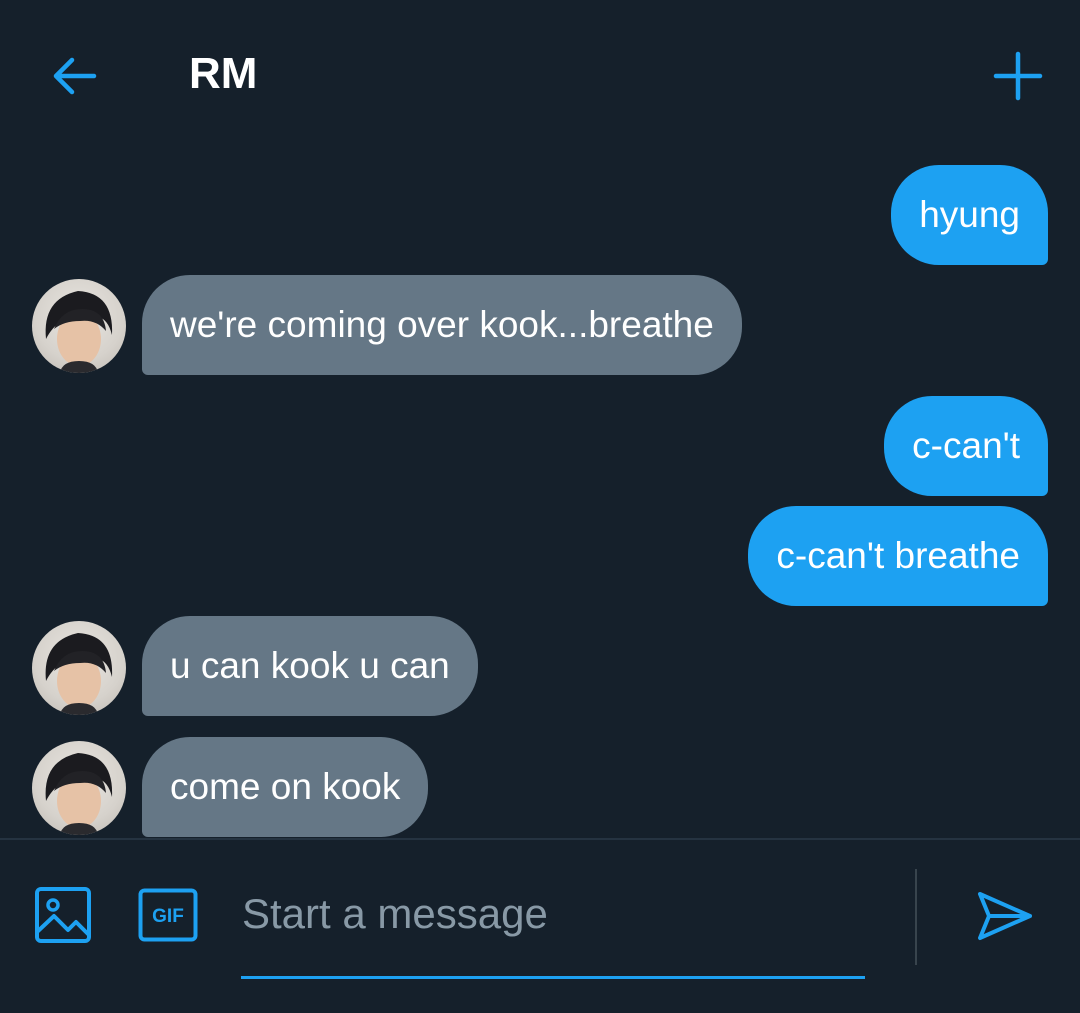 The width and height of the screenshot is (1080, 1013). I want to click on add-button, so click(1018, 76).